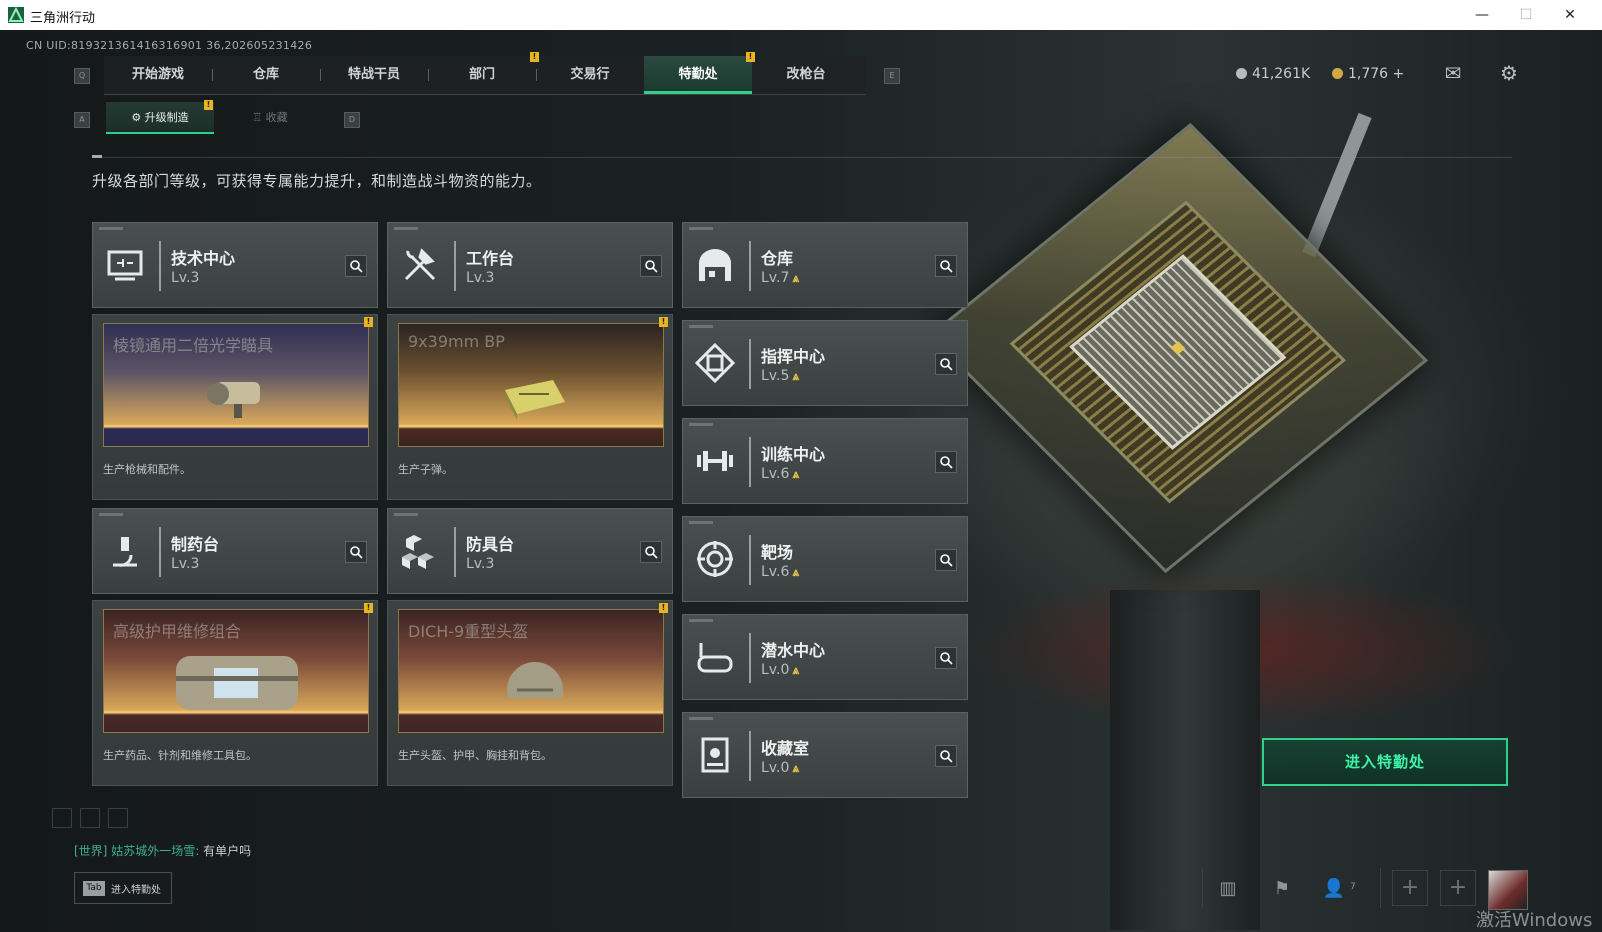 This screenshot has height=932, width=1602. I want to click on production-item-image: DICH-9重型头盔, so click(531, 671).